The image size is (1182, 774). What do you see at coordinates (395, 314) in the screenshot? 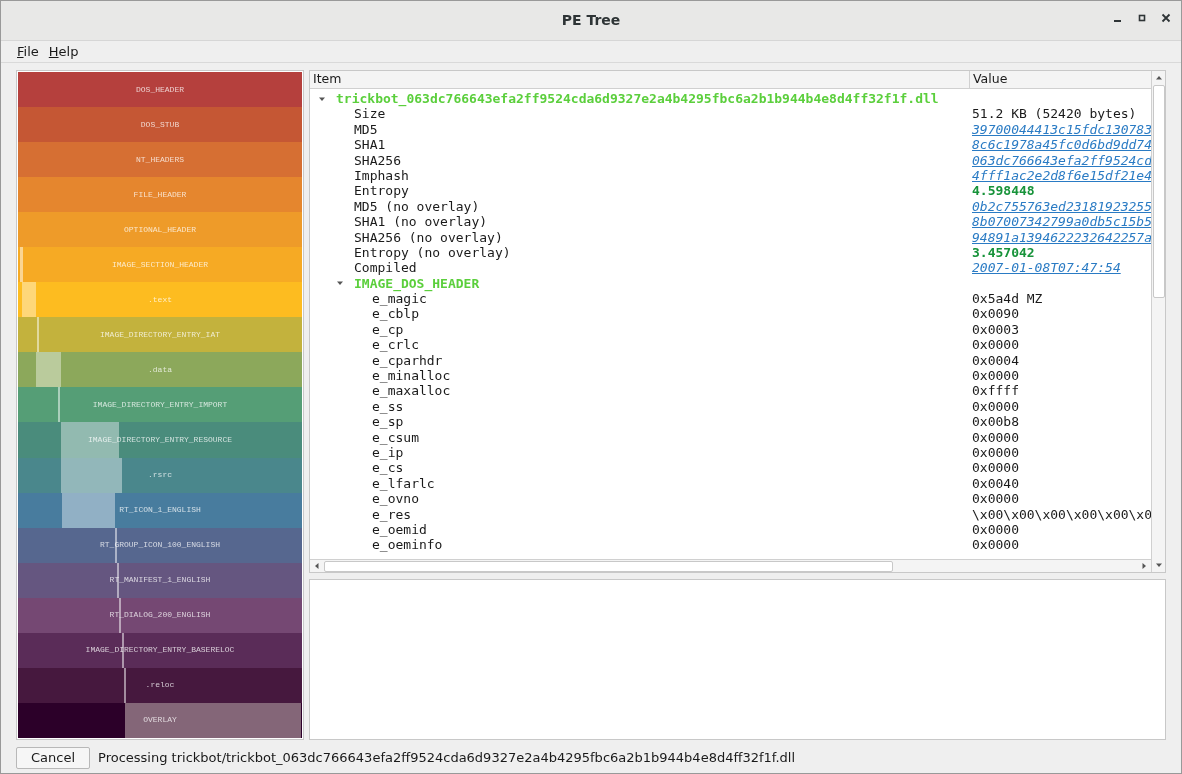
I see `field-name: e_cblp` at bounding box center [395, 314].